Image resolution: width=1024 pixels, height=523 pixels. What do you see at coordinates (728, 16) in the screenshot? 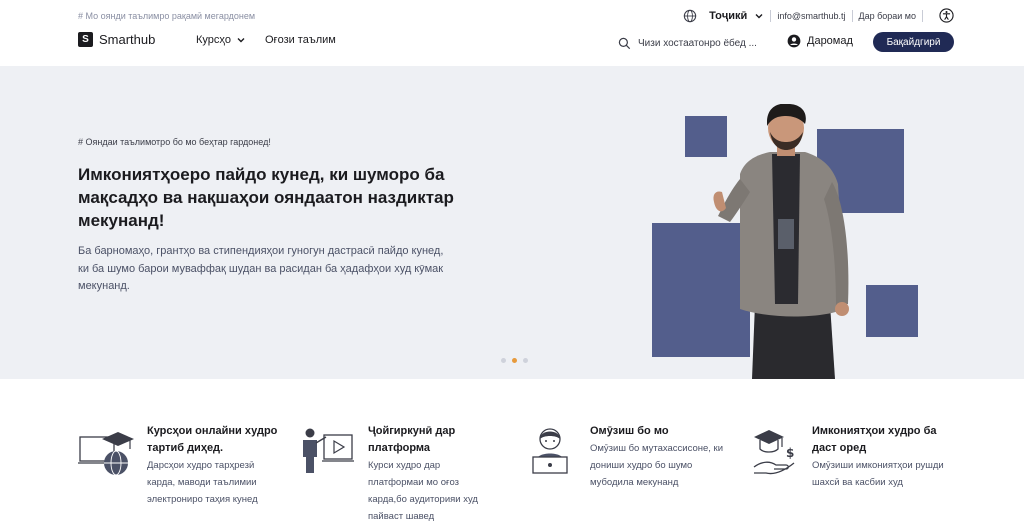
I see `language-selector: Тоҷикӣ` at bounding box center [728, 16].